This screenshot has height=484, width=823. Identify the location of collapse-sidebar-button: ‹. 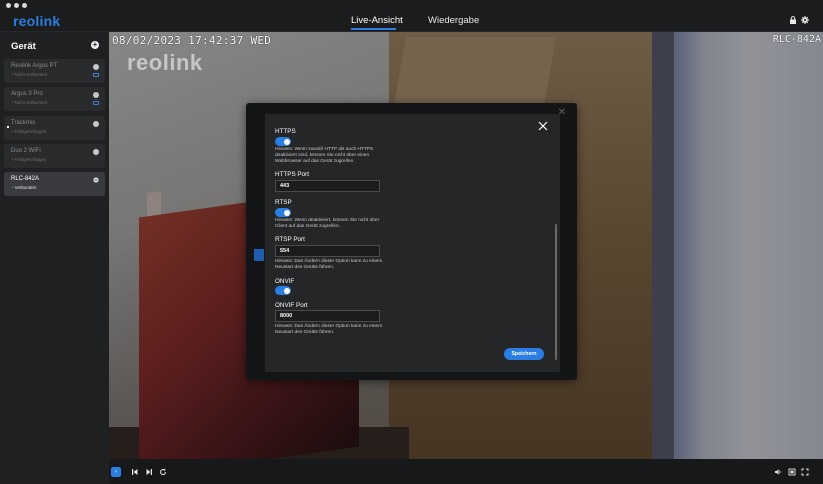
(116, 472).